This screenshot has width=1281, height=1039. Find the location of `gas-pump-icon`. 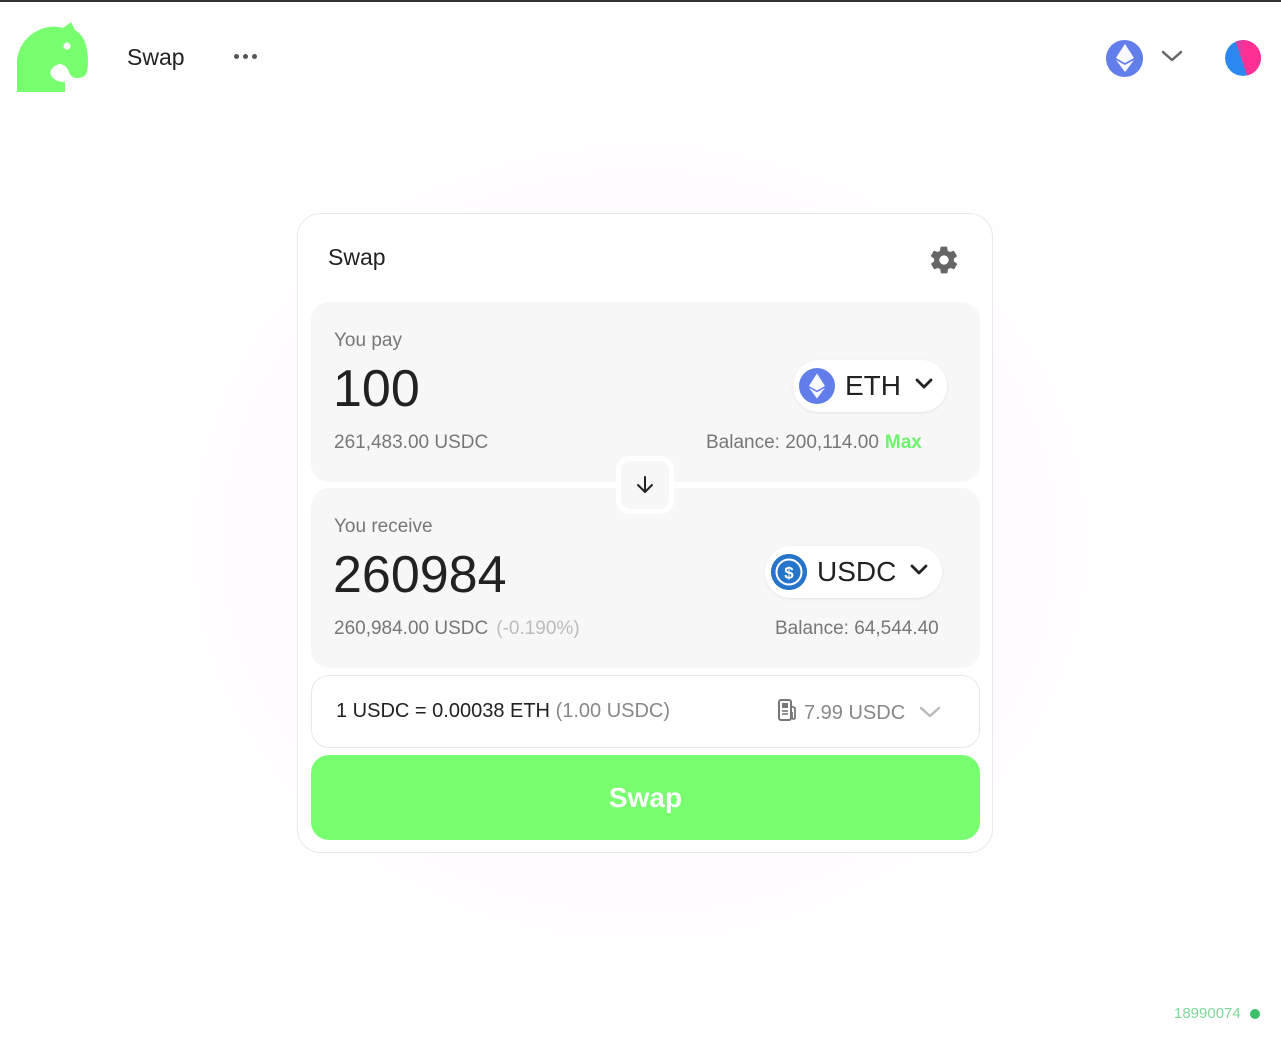

gas-pump-icon is located at coordinates (788, 713).